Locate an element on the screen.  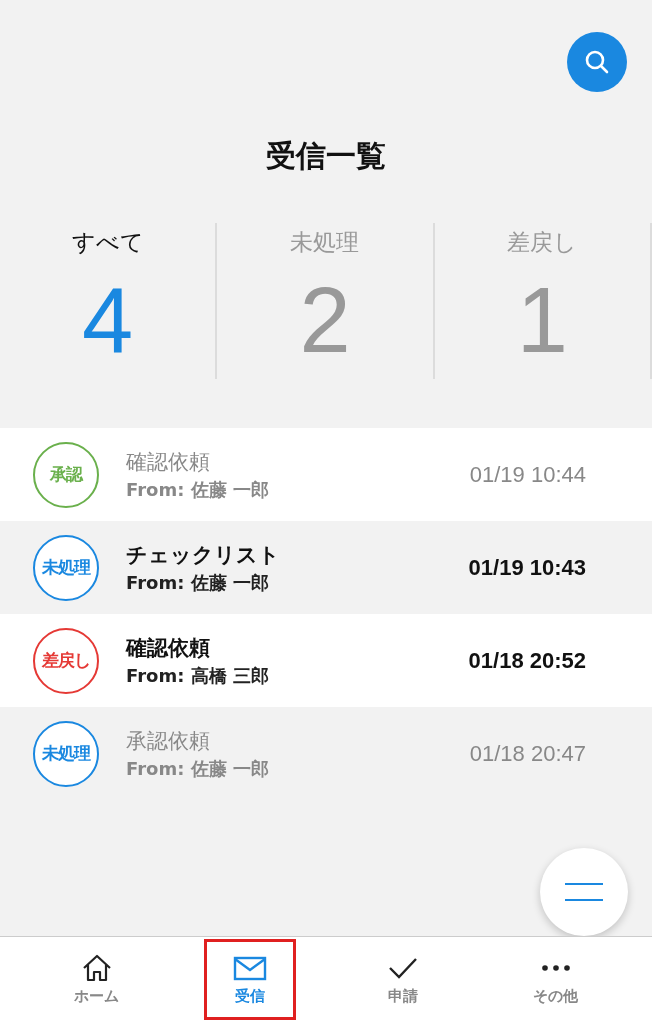
message-time: 01/19 10:44 is located at coordinates (527, 474).